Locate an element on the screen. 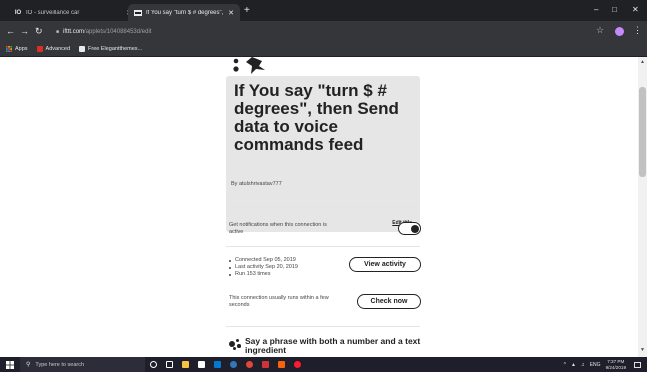 The image size is (647, 372). taskbar-search: ⚲ Type here to search is located at coordinates (82, 364).